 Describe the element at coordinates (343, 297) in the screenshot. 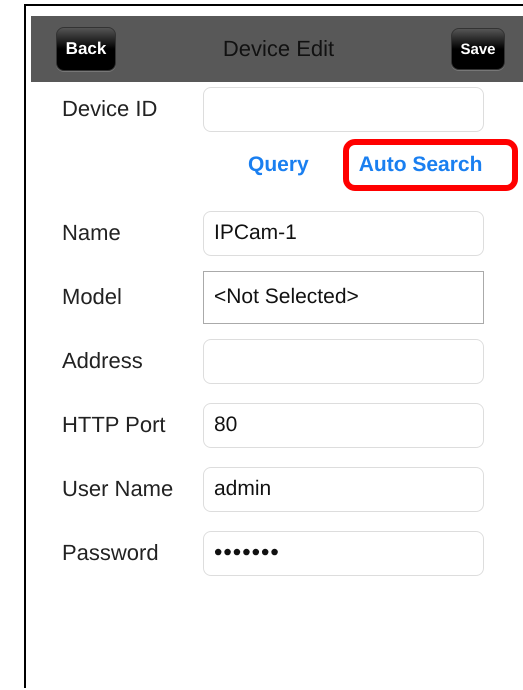

I see `select-field: <Not Selected>` at that location.